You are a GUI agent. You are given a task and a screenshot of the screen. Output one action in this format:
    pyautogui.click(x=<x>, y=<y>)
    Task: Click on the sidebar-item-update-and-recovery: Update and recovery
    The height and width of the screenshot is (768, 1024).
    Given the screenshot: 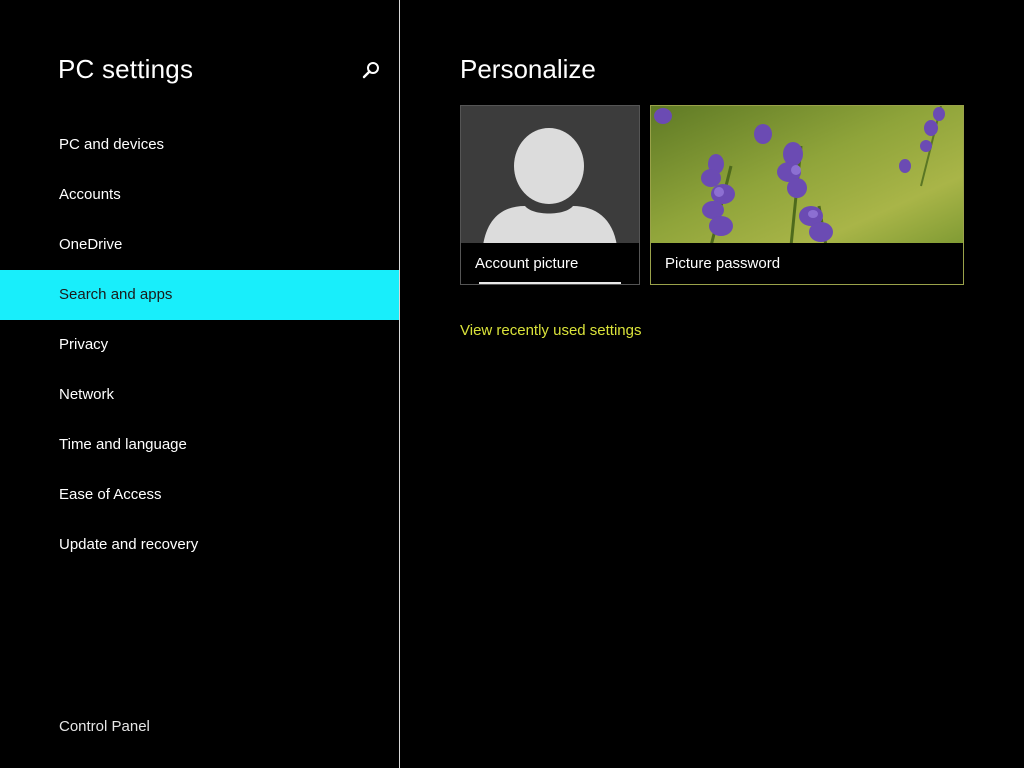 What is the action you would take?
    pyautogui.click(x=199, y=545)
    